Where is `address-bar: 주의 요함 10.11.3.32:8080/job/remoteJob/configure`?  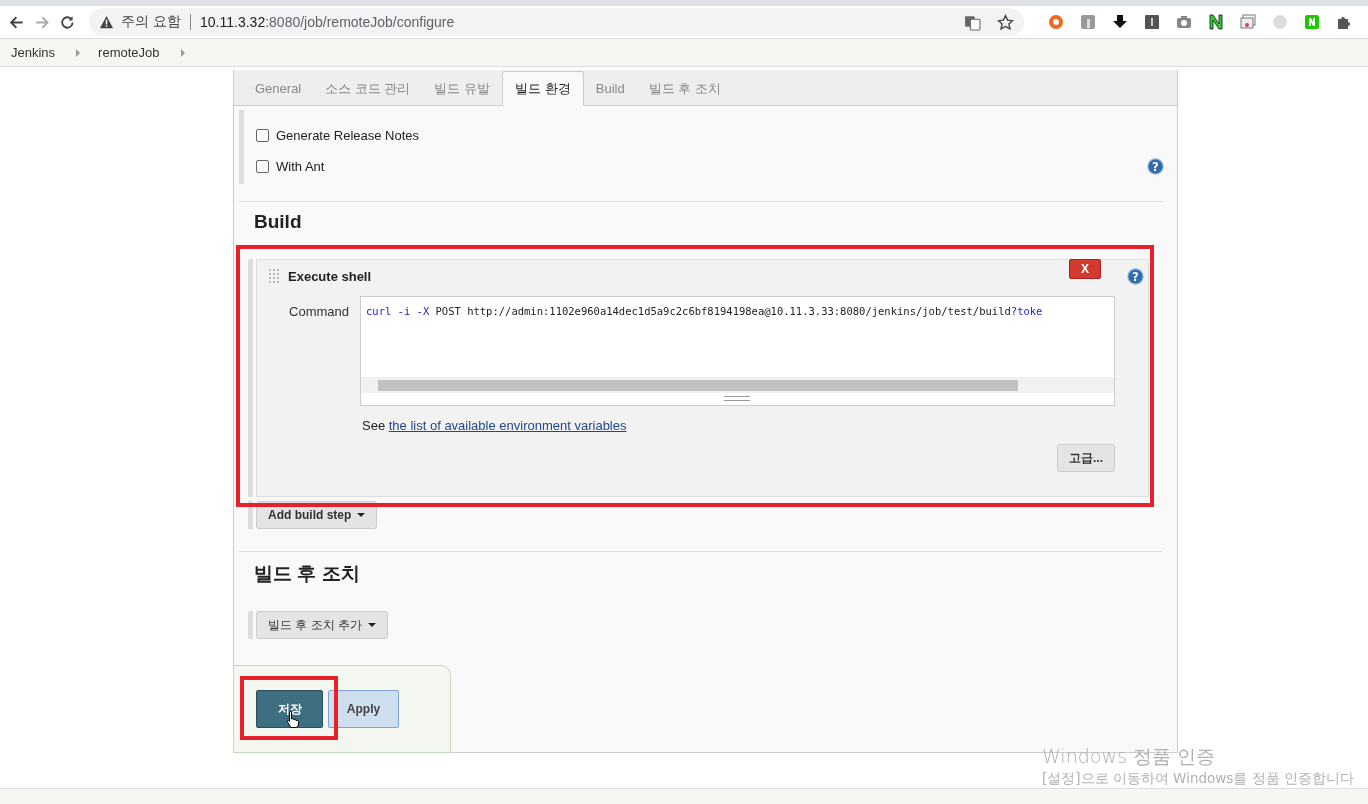
address-bar: 주의 요함 10.11.3.32:8080/job/remoteJob/configure is located at coordinates (556, 22).